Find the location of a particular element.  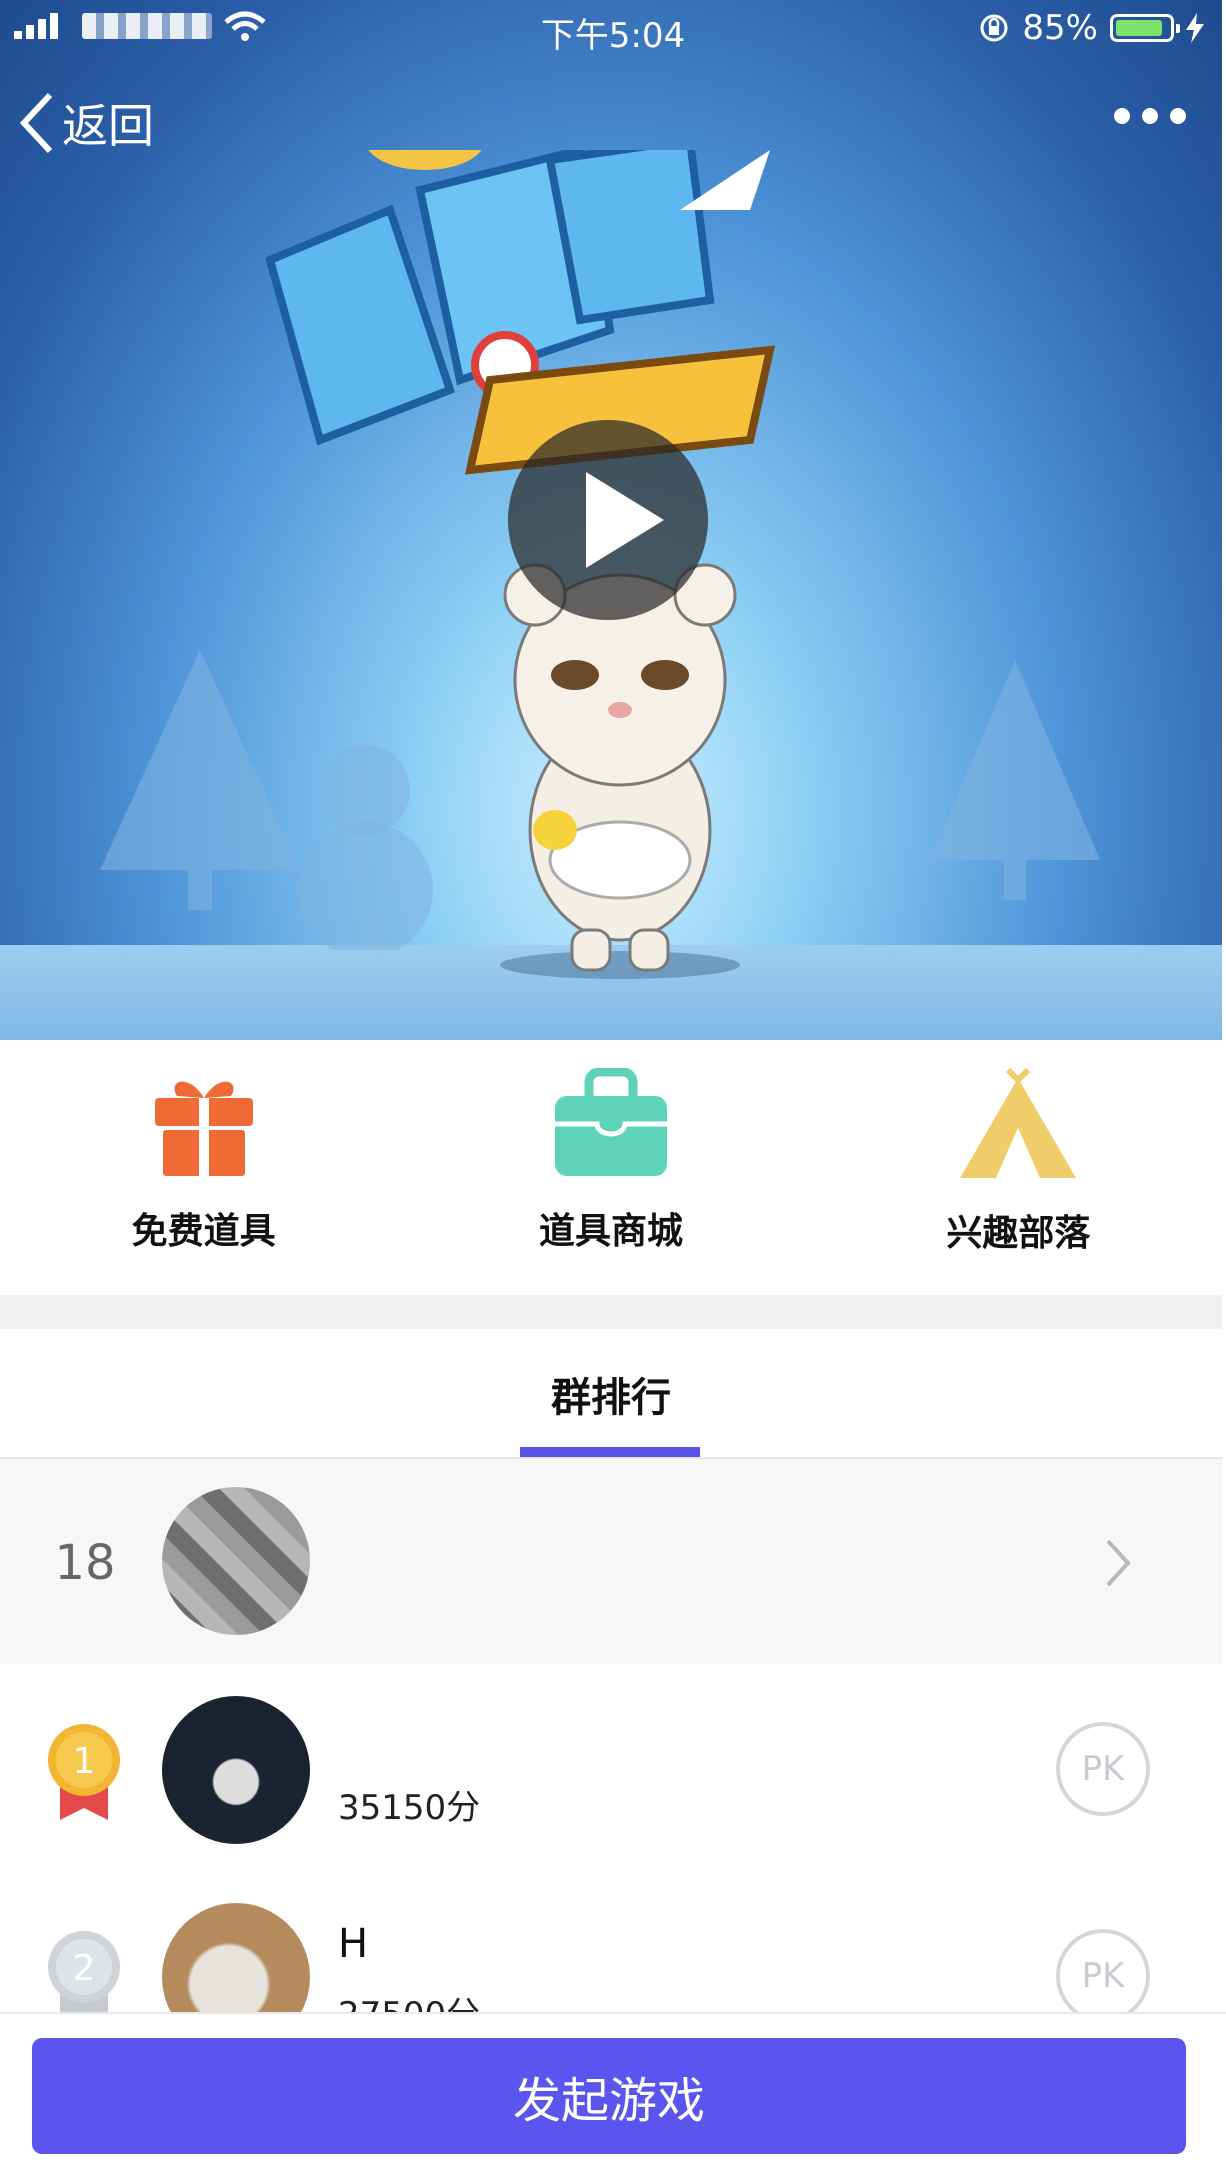

rotation-lock-icon is located at coordinates (994, 28).